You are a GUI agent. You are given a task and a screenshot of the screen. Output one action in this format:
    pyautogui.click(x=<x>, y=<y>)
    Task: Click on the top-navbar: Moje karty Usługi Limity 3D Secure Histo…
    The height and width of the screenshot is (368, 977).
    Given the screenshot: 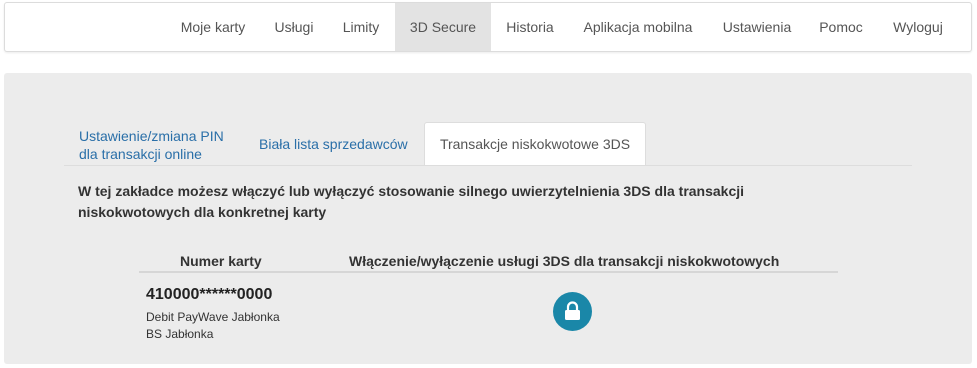 What is the action you would take?
    pyautogui.click(x=488, y=27)
    